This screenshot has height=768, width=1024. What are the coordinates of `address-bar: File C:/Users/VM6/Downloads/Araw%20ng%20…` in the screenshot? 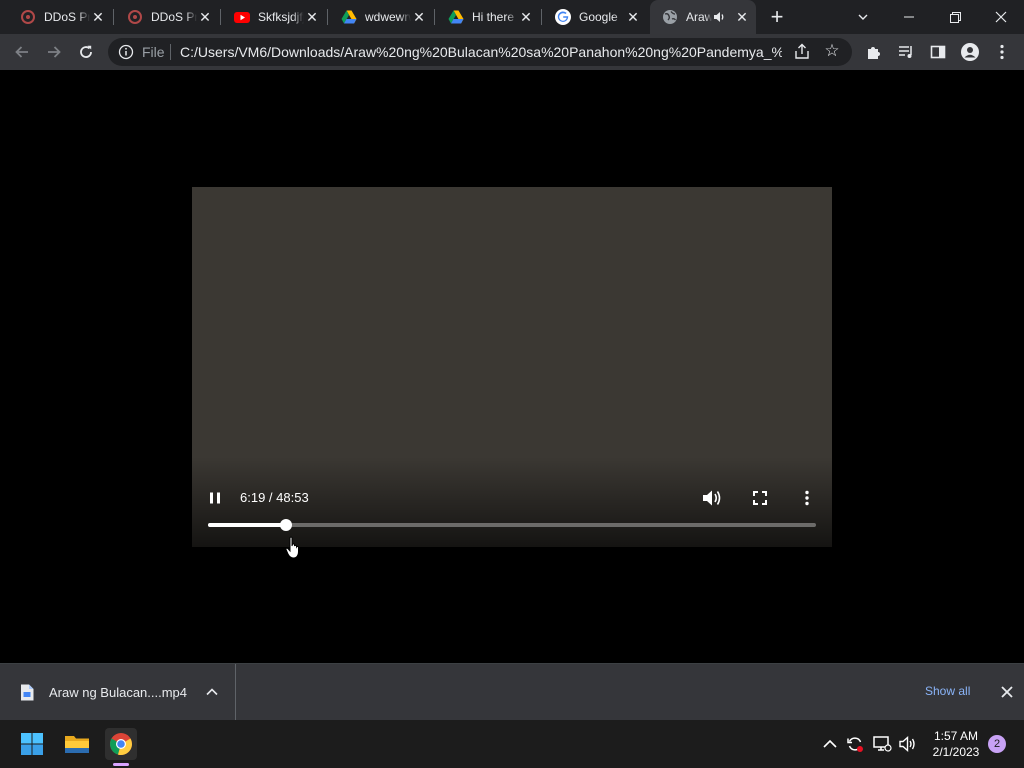 It's located at (480, 52).